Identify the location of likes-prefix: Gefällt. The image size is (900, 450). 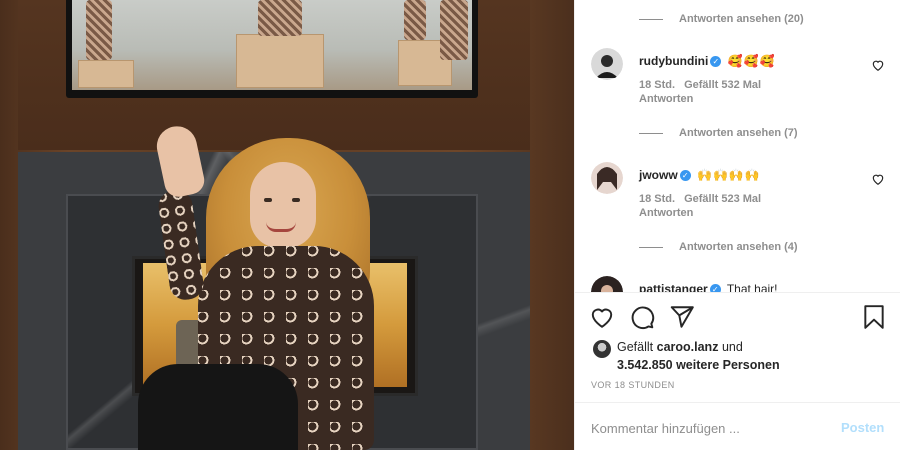
(635, 347).